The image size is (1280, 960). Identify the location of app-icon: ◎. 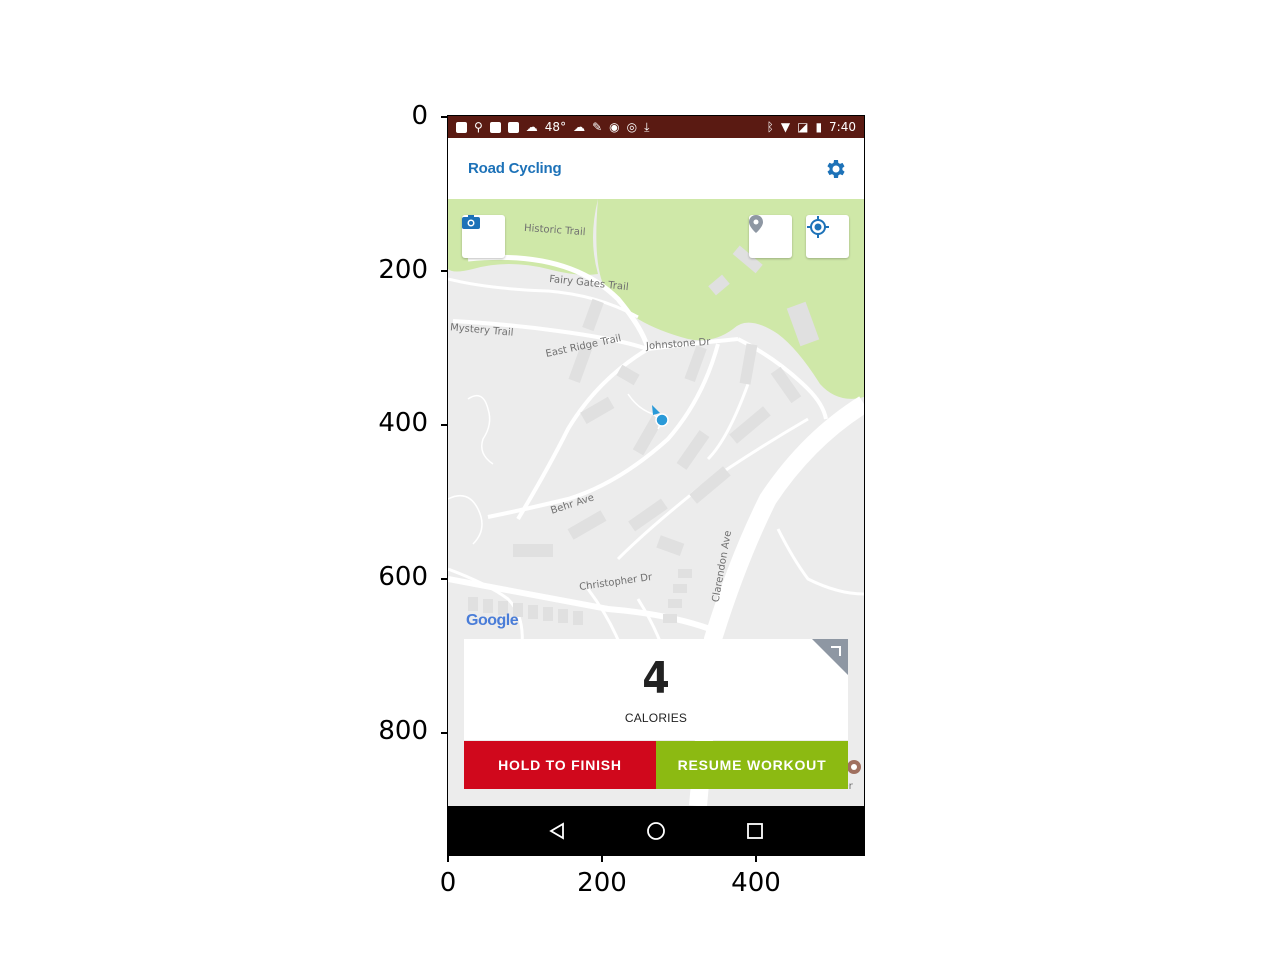
(632, 127).